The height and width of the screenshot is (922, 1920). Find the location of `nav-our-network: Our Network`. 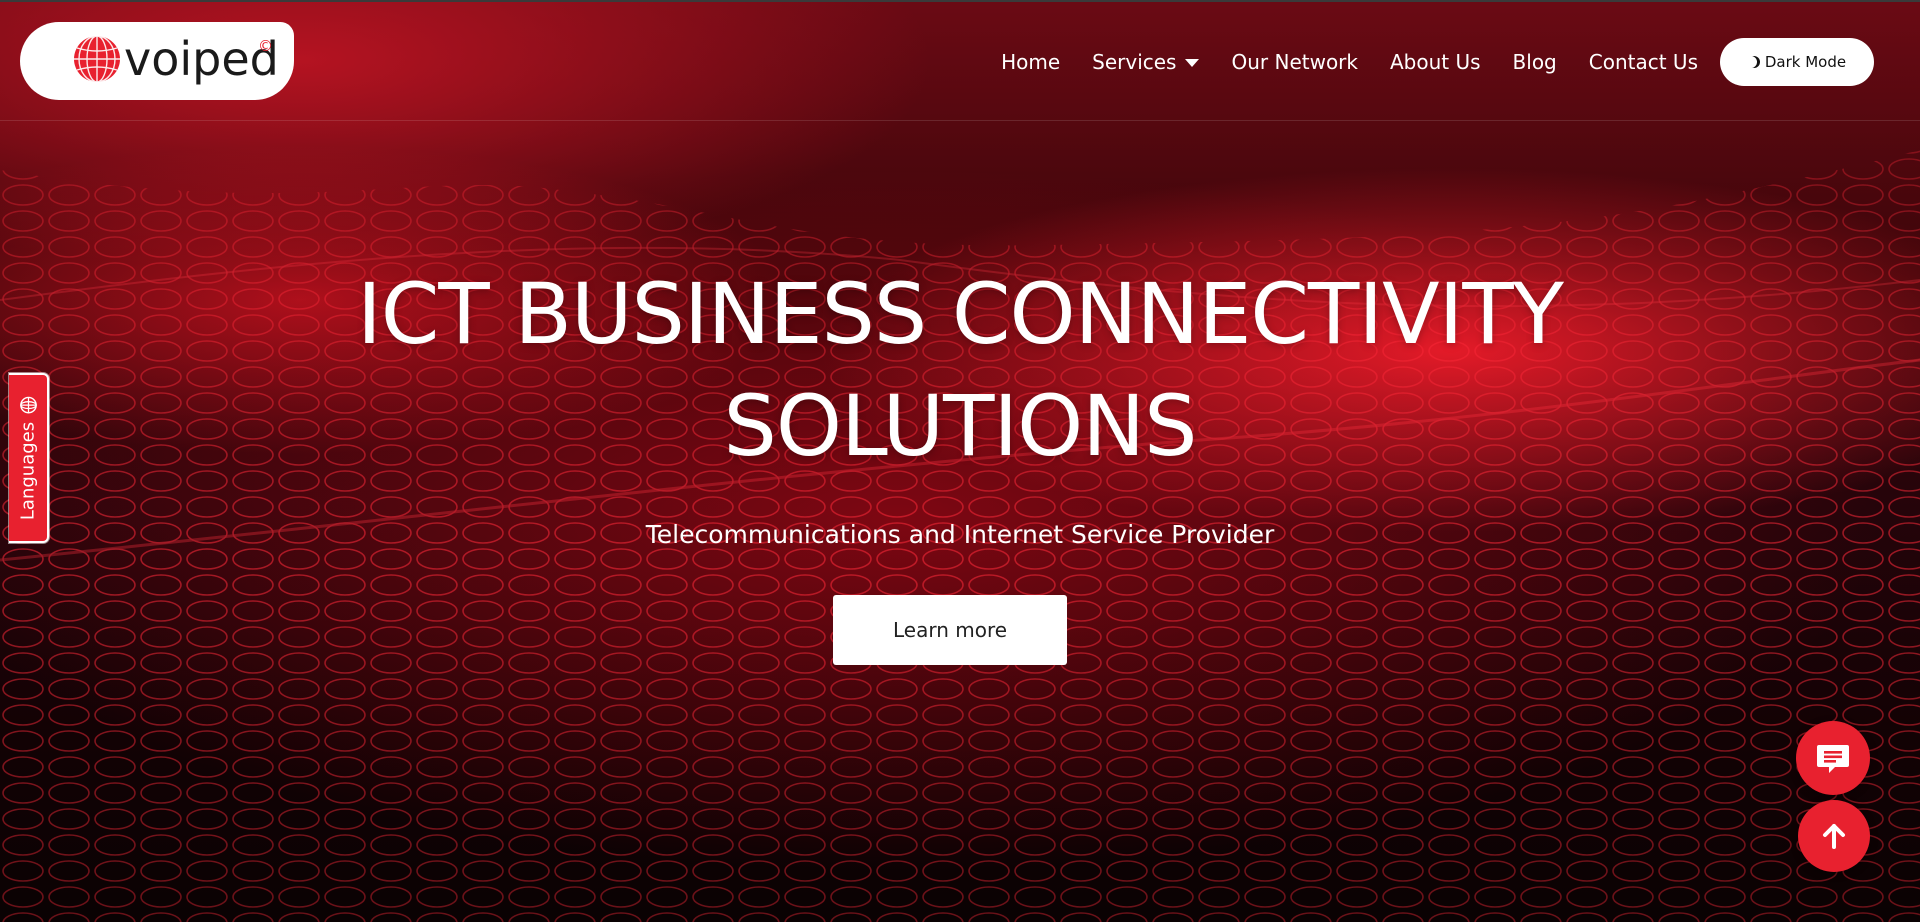

nav-our-network: Our Network is located at coordinates (1294, 62).